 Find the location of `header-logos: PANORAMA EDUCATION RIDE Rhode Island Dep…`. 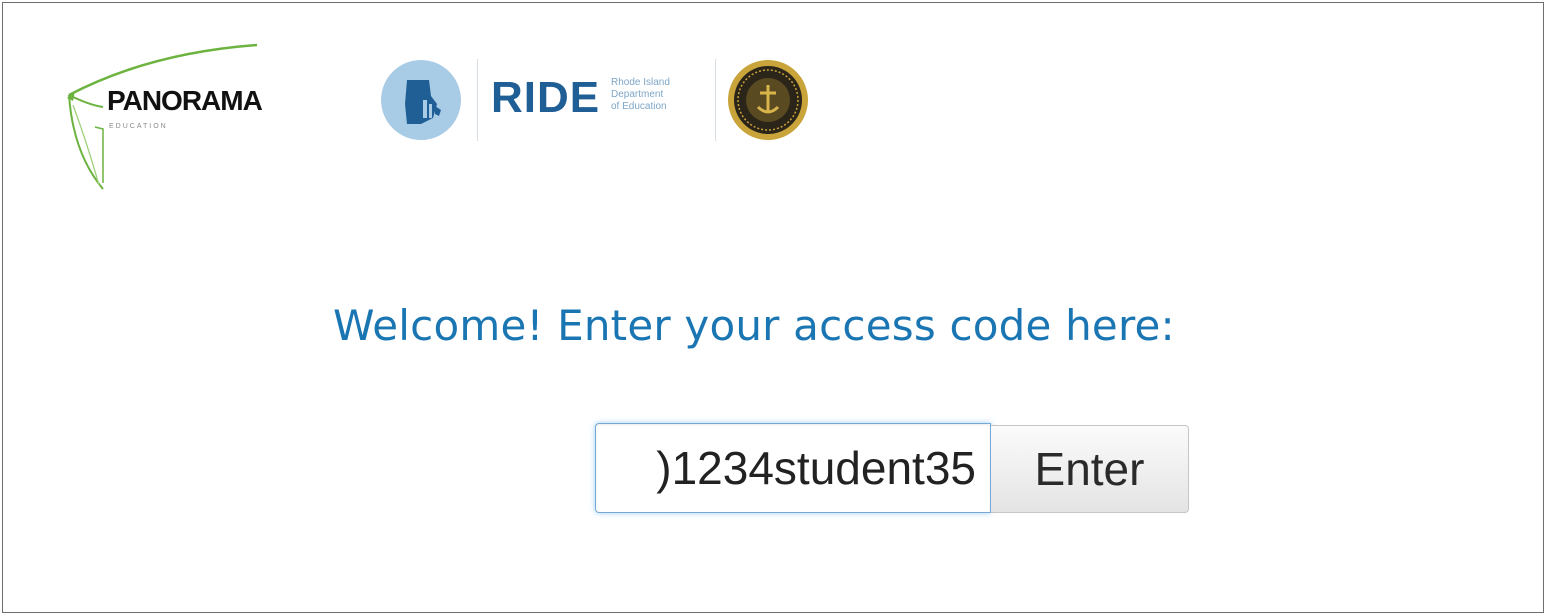

header-logos: PANORAMA EDUCATION RIDE Rhode Island Dep… is located at coordinates (449, 118).